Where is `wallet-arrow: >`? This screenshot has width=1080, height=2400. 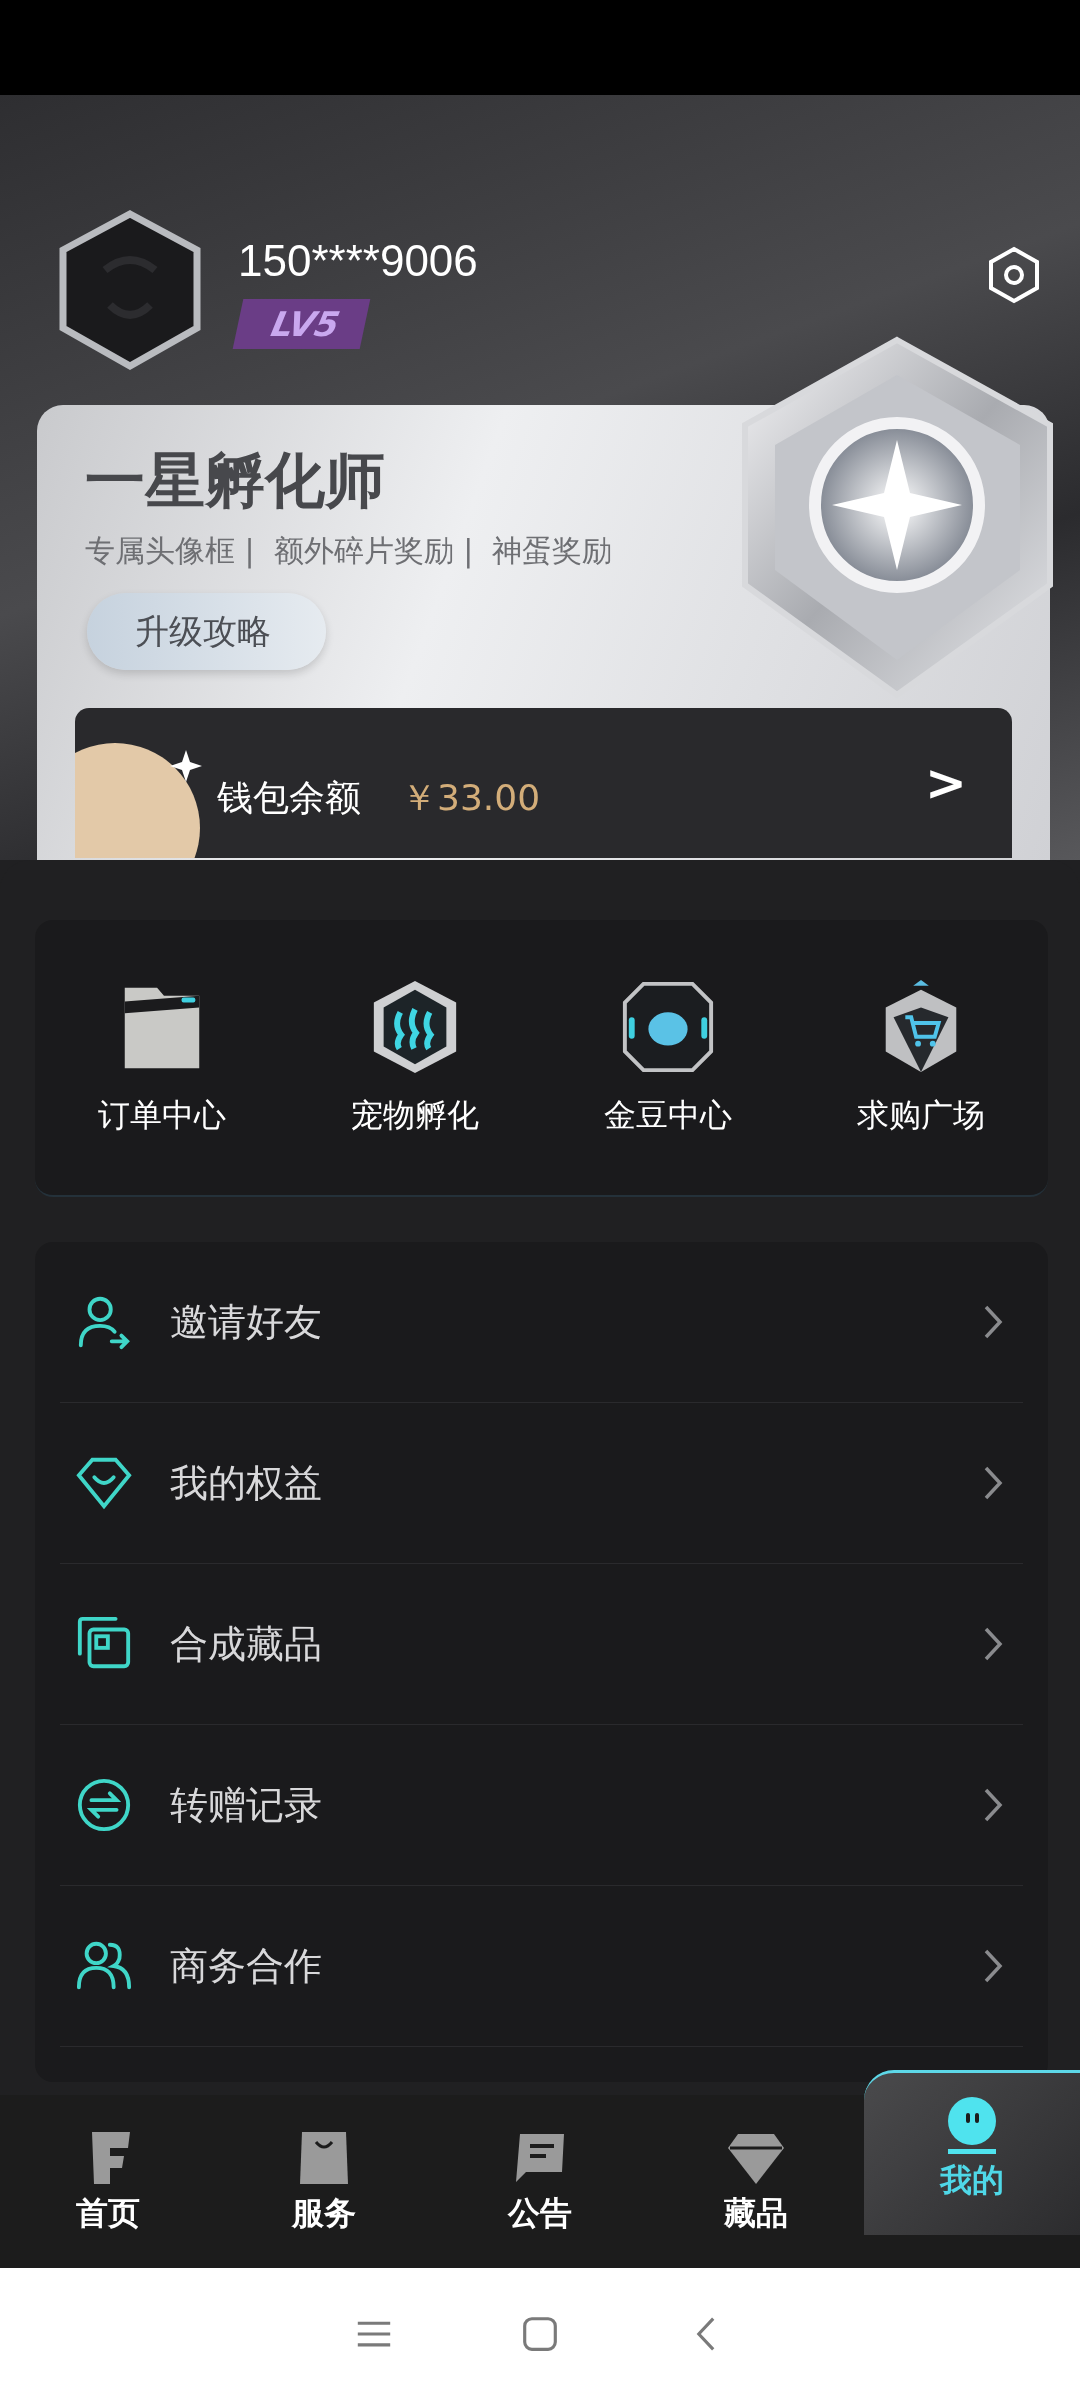 wallet-arrow: > is located at coordinates (946, 783).